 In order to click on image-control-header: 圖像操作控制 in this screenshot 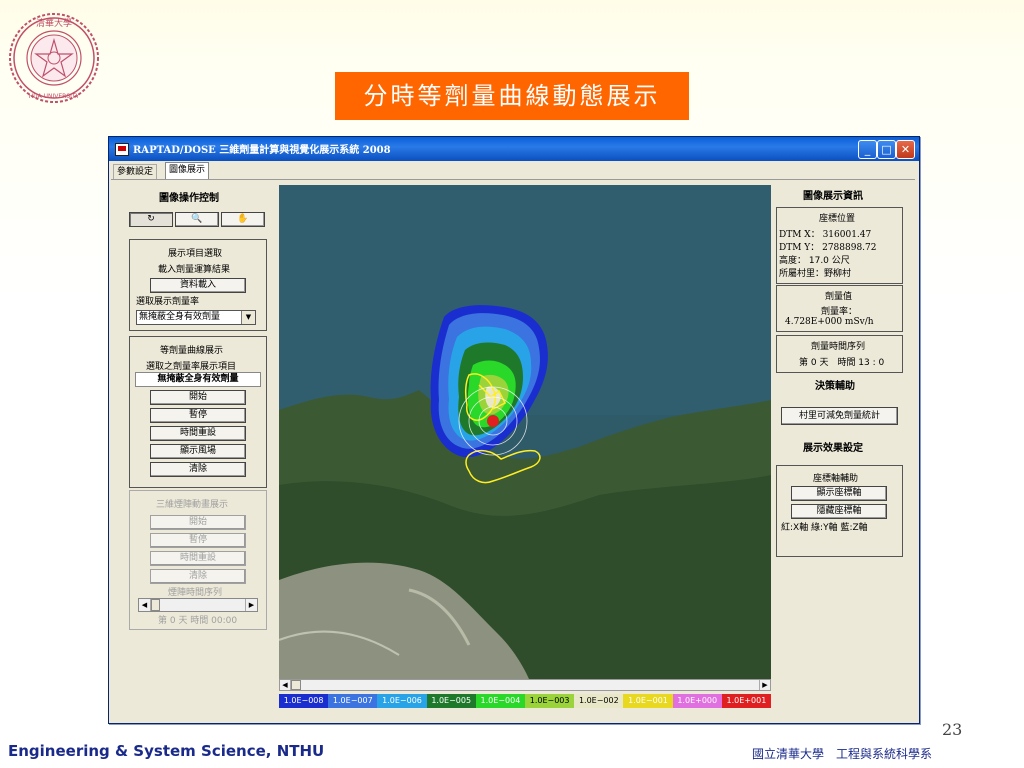, I will do `click(189, 198)`.